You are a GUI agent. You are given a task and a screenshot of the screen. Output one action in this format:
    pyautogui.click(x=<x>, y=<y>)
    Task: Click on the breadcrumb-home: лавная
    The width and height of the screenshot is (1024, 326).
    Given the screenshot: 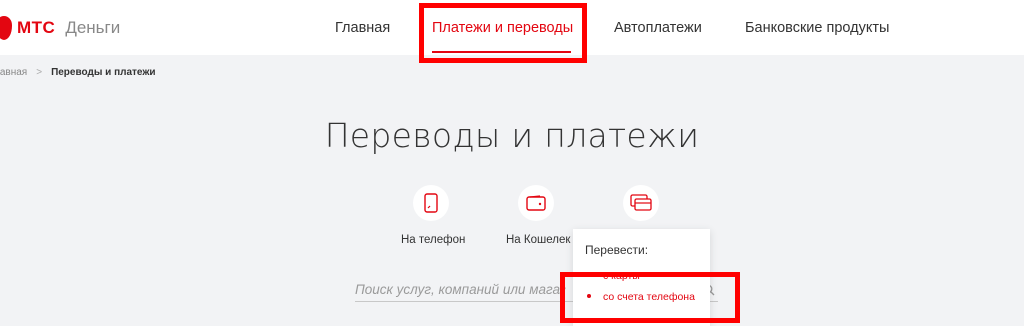 What is the action you would take?
    pyautogui.click(x=13, y=72)
    